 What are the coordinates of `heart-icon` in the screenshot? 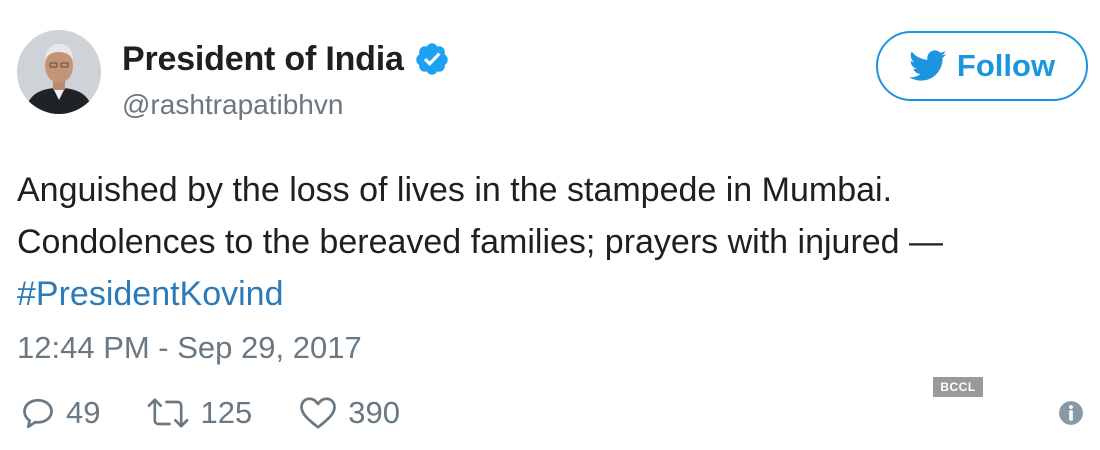 It's located at (318, 413).